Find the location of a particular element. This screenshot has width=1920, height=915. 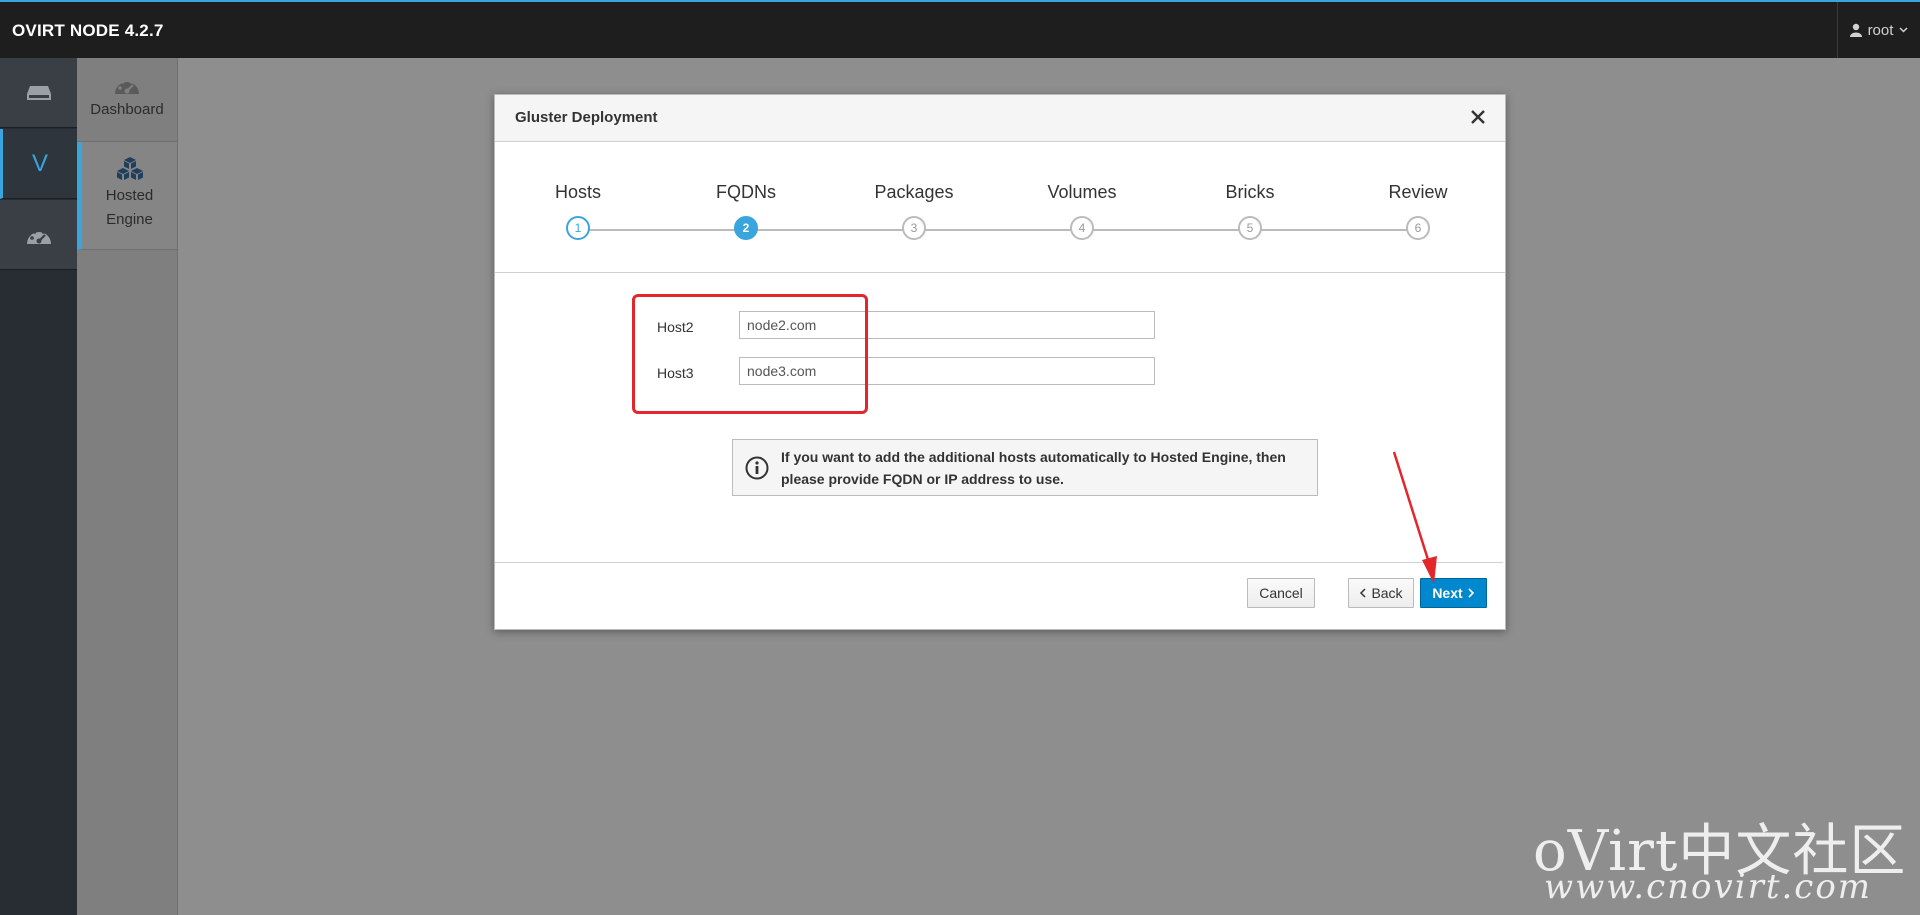

nav-item-host is located at coordinates (38, 93).